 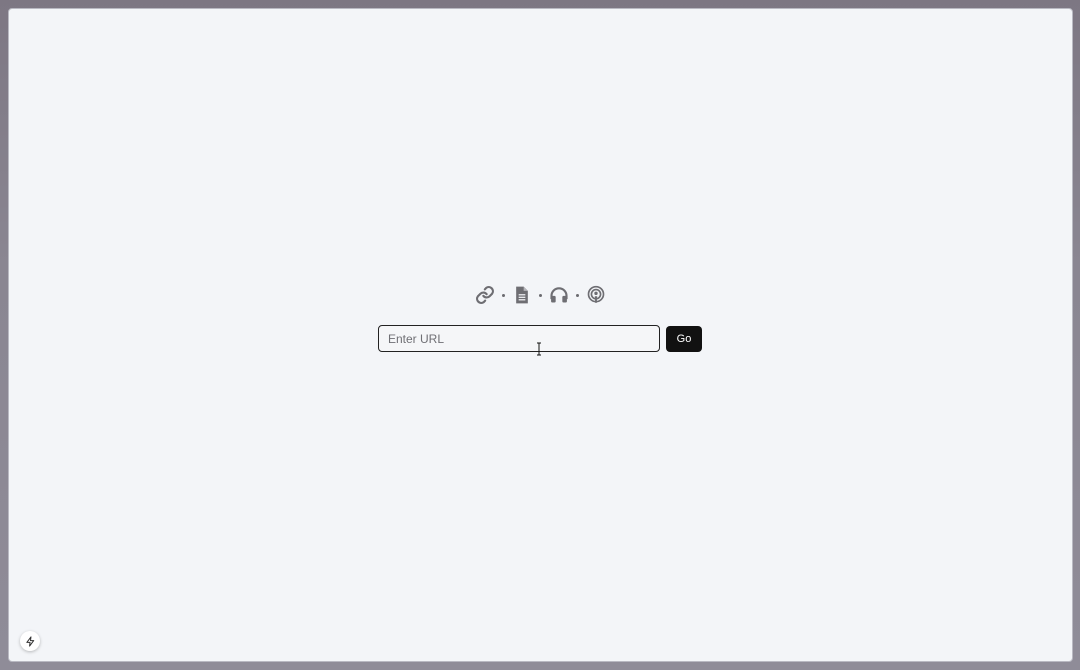 What do you see at coordinates (596, 295) in the screenshot?
I see `podcast-icon` at bounding box center [596, 295].